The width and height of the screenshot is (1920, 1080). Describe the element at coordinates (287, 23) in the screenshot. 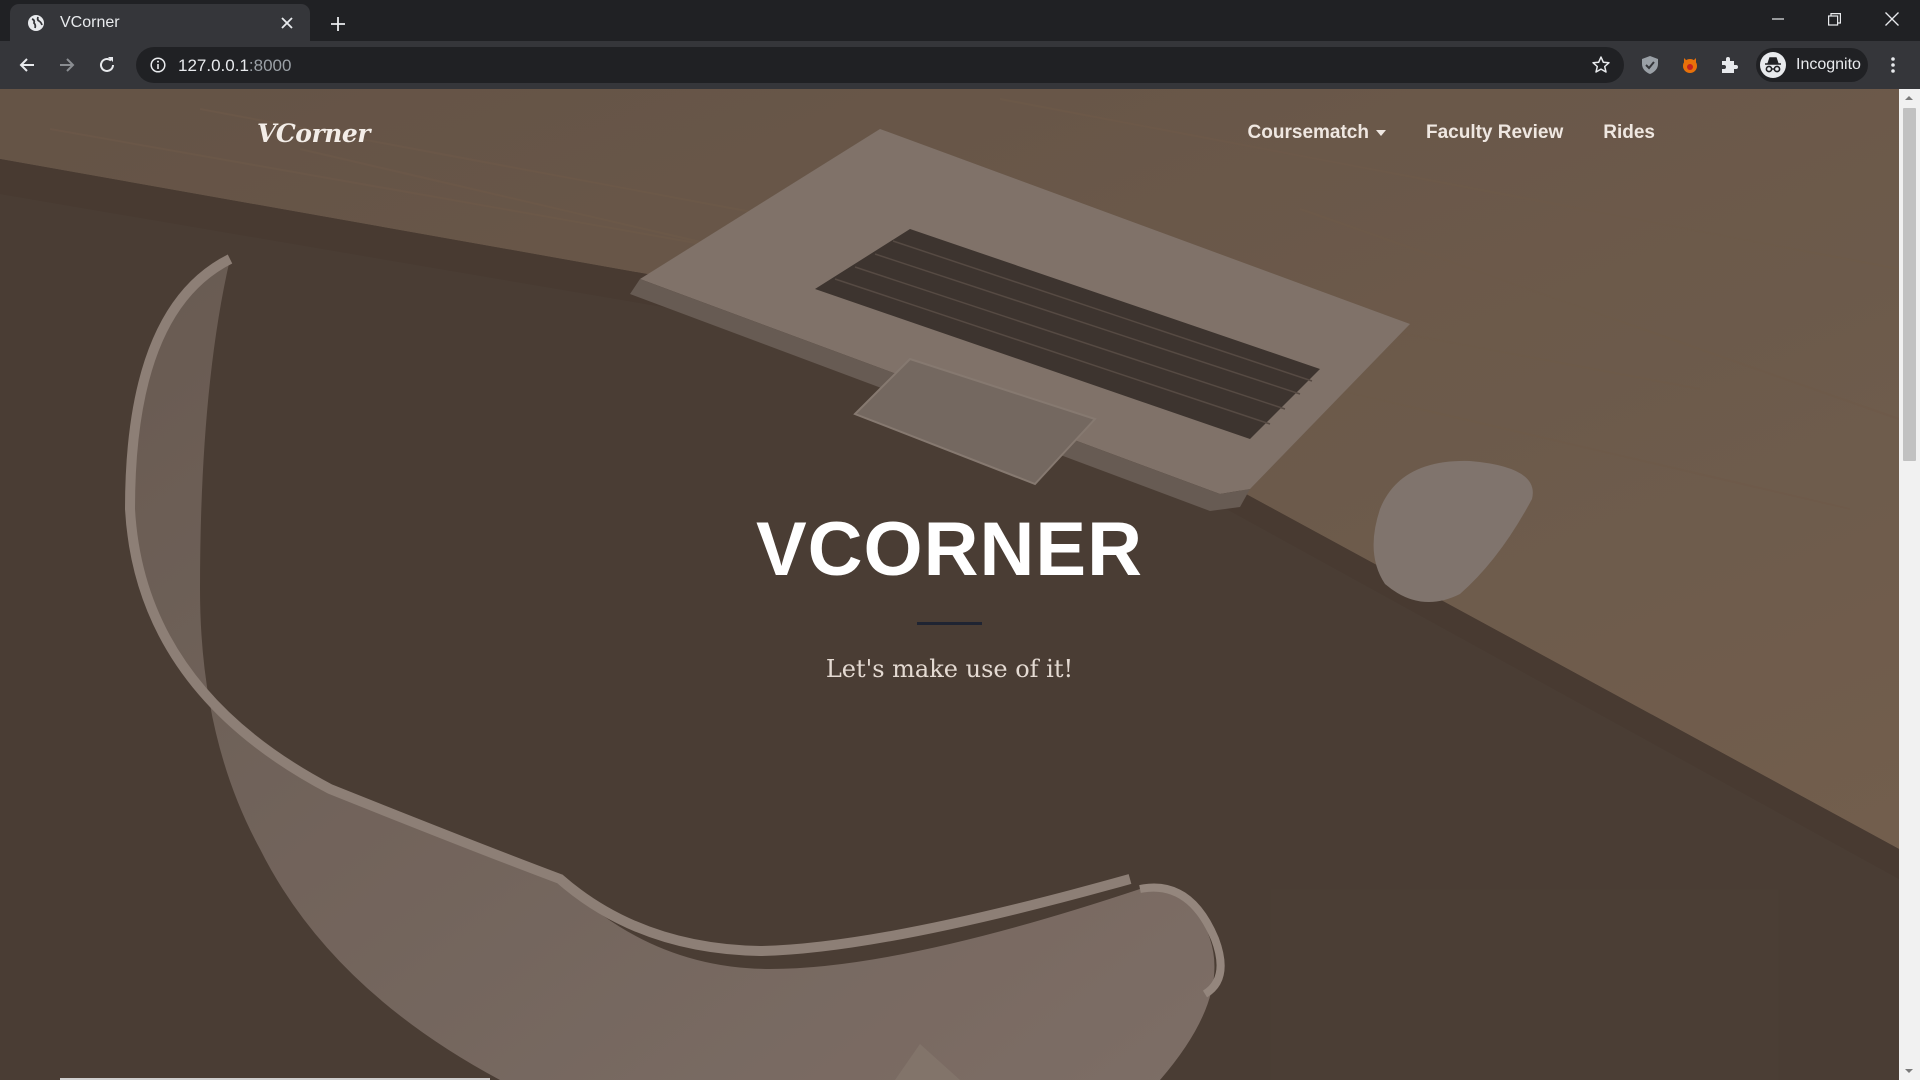

I see `close-tab-icon` at that location.